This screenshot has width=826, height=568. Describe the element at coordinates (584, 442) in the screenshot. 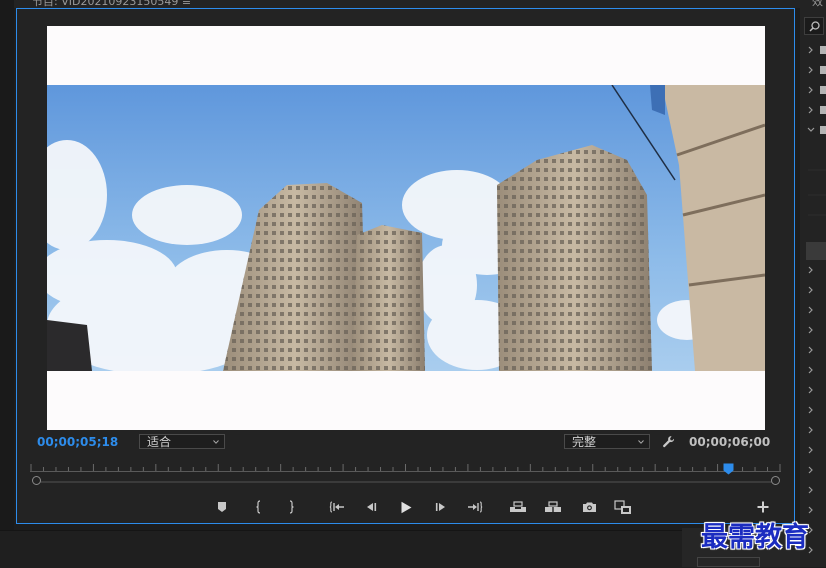

I see `playback-resolution-value: 完整` at that location.